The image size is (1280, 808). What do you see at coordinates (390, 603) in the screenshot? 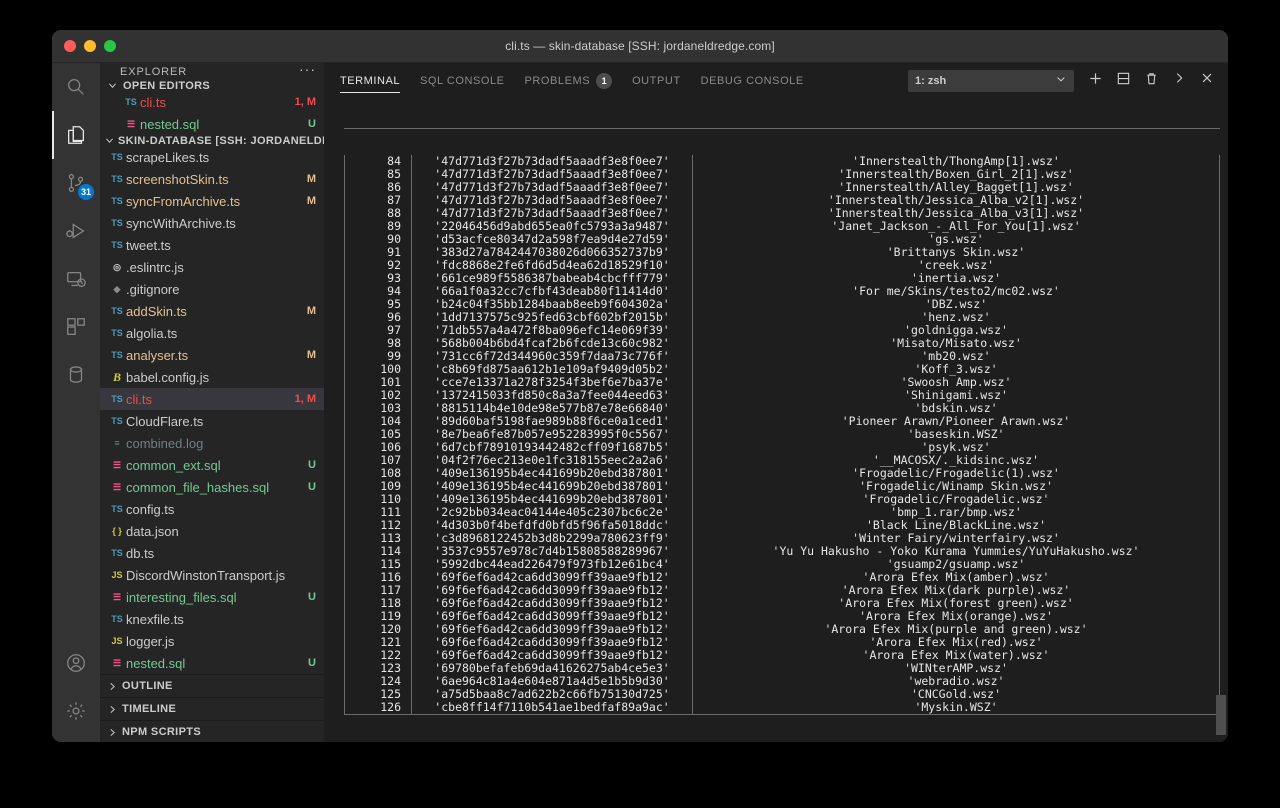
I see `row-number: 118` at bounding box center [390, 603].